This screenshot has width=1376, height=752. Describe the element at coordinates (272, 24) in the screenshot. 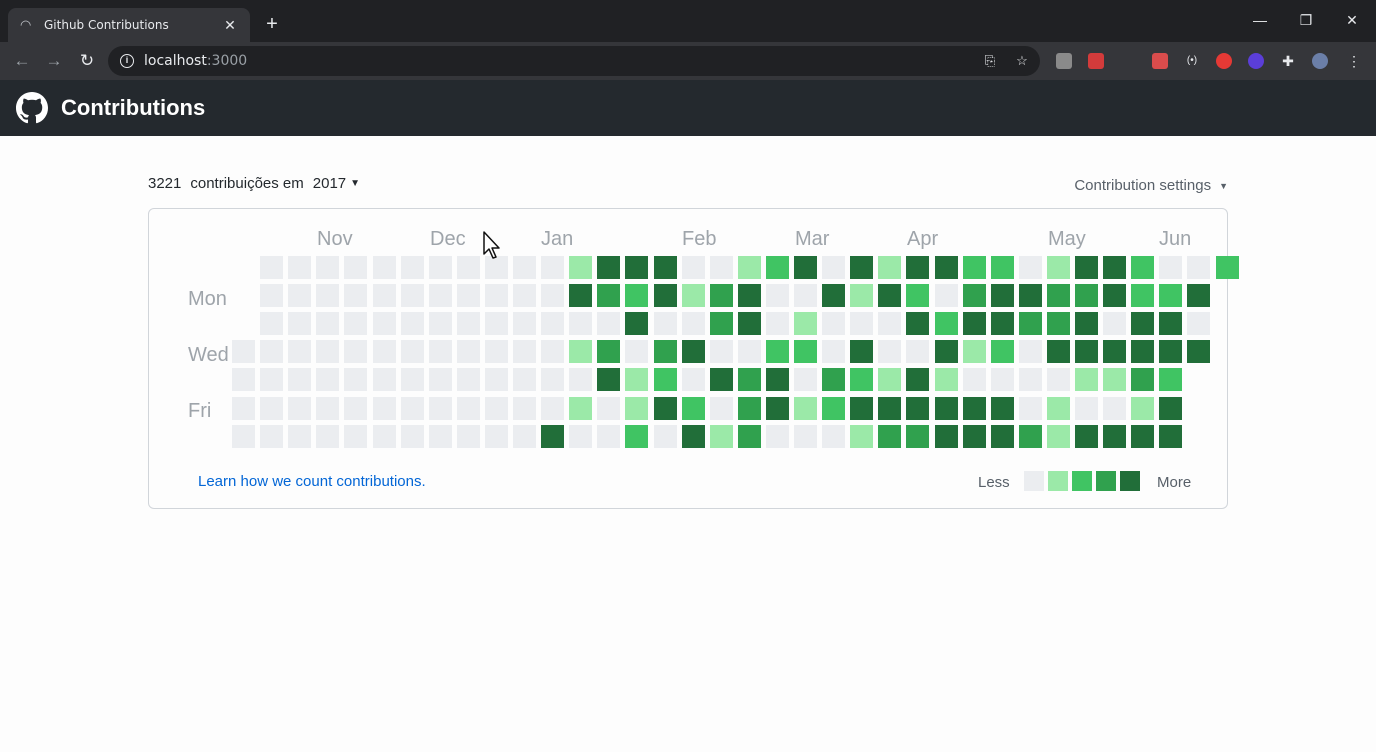

I see `new-tab-button: +` at that location.